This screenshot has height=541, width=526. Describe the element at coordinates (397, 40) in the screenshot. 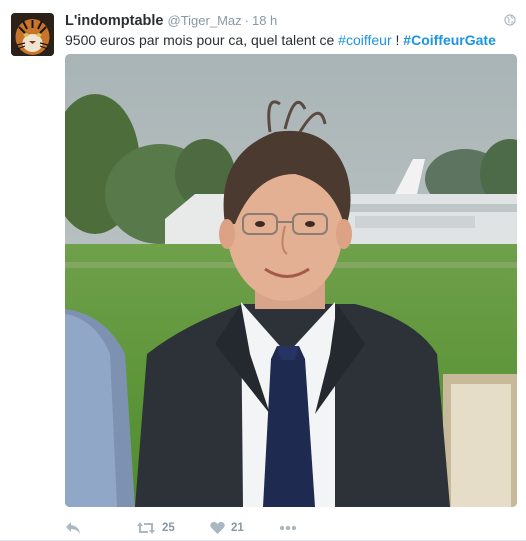

I see `tweet-text-part: !` at that location.